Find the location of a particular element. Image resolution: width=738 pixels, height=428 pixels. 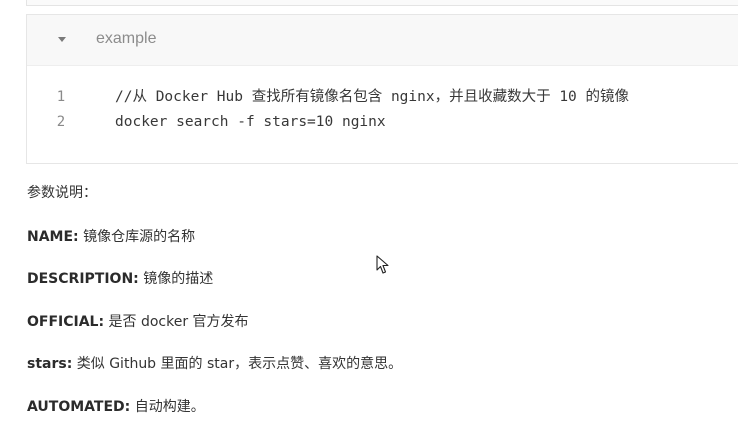

param-item-description: DESCRIPTION: 镜像的描述 is located at coordinates (120, 278).